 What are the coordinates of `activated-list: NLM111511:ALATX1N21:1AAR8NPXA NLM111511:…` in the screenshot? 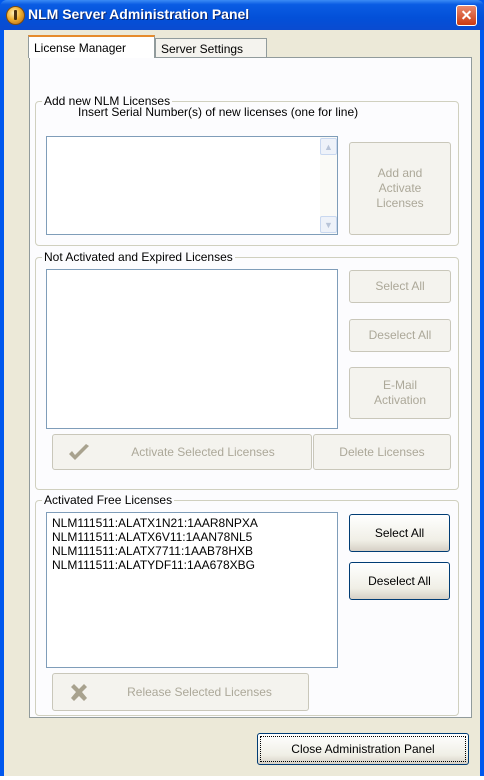 It's located at (192, 590).